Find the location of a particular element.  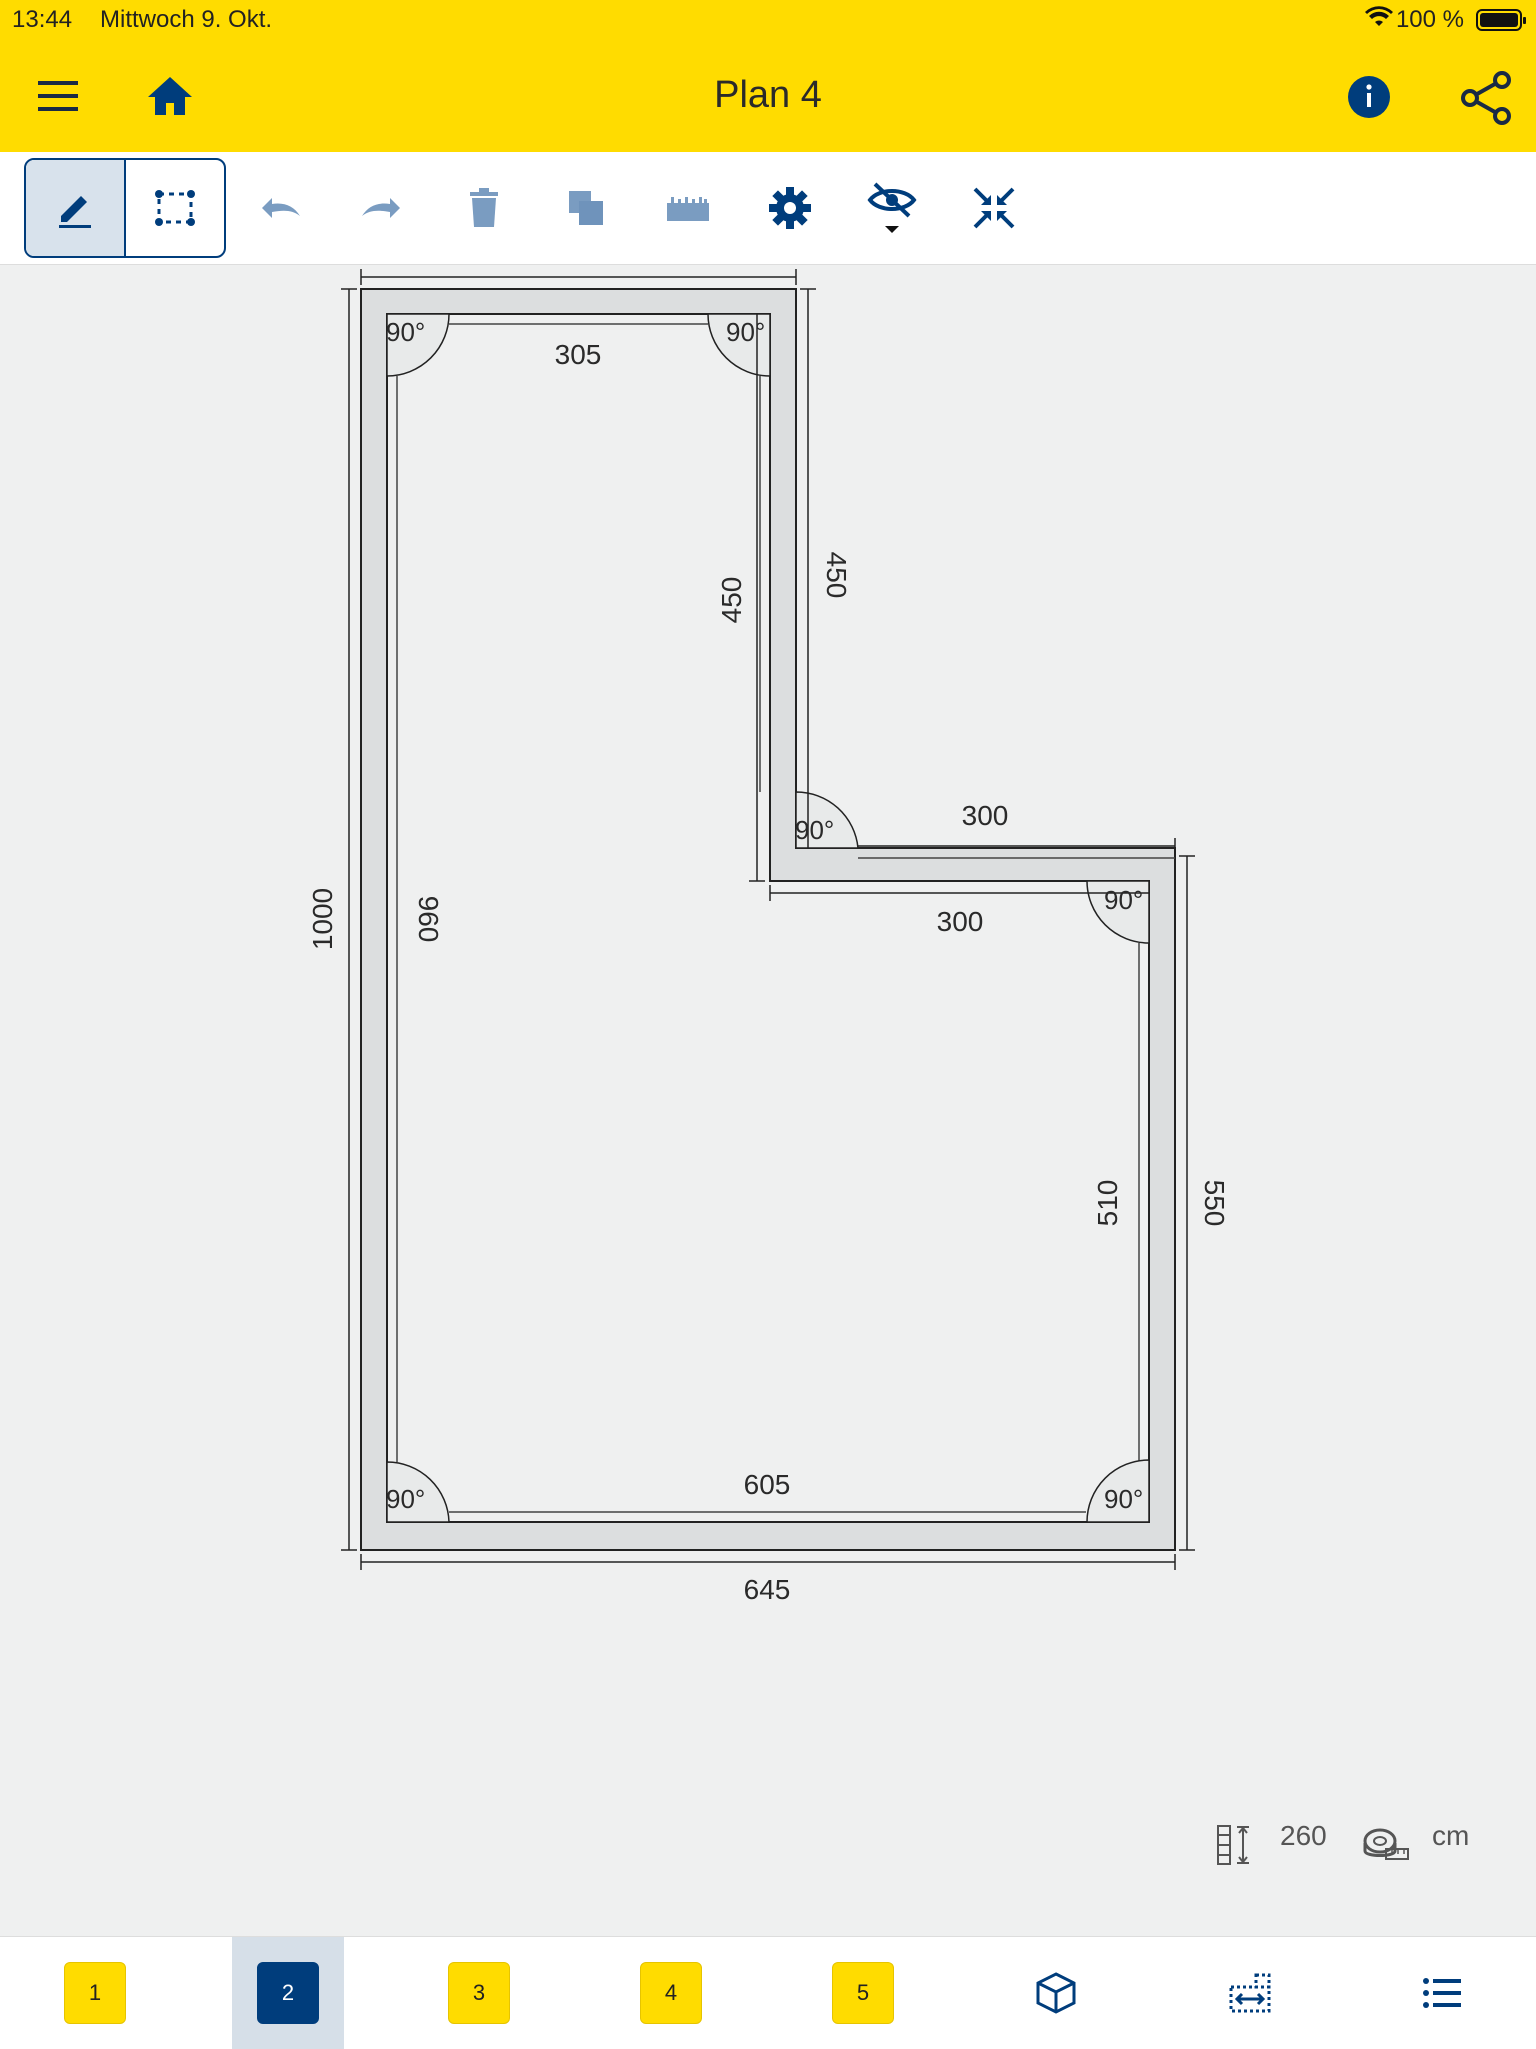

floor-tab-label: 3 is located at coordinates (479, 1993).